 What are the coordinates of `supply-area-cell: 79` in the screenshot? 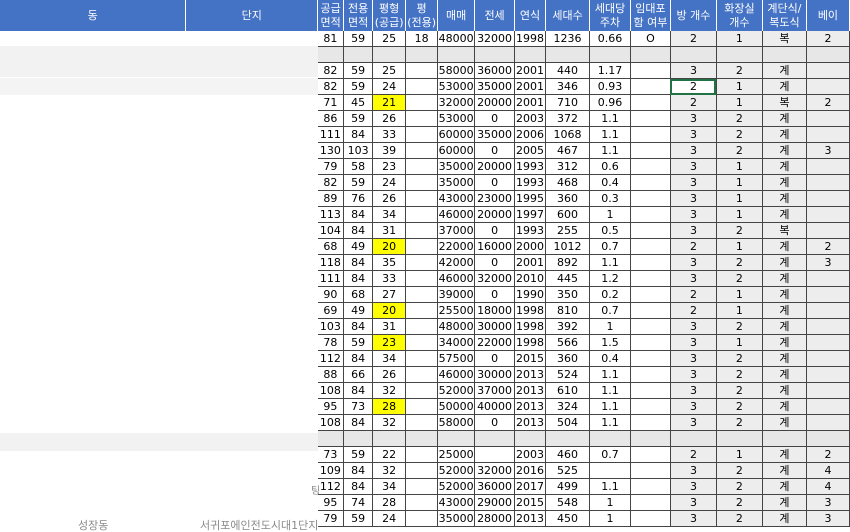 It's located at (331, 518).